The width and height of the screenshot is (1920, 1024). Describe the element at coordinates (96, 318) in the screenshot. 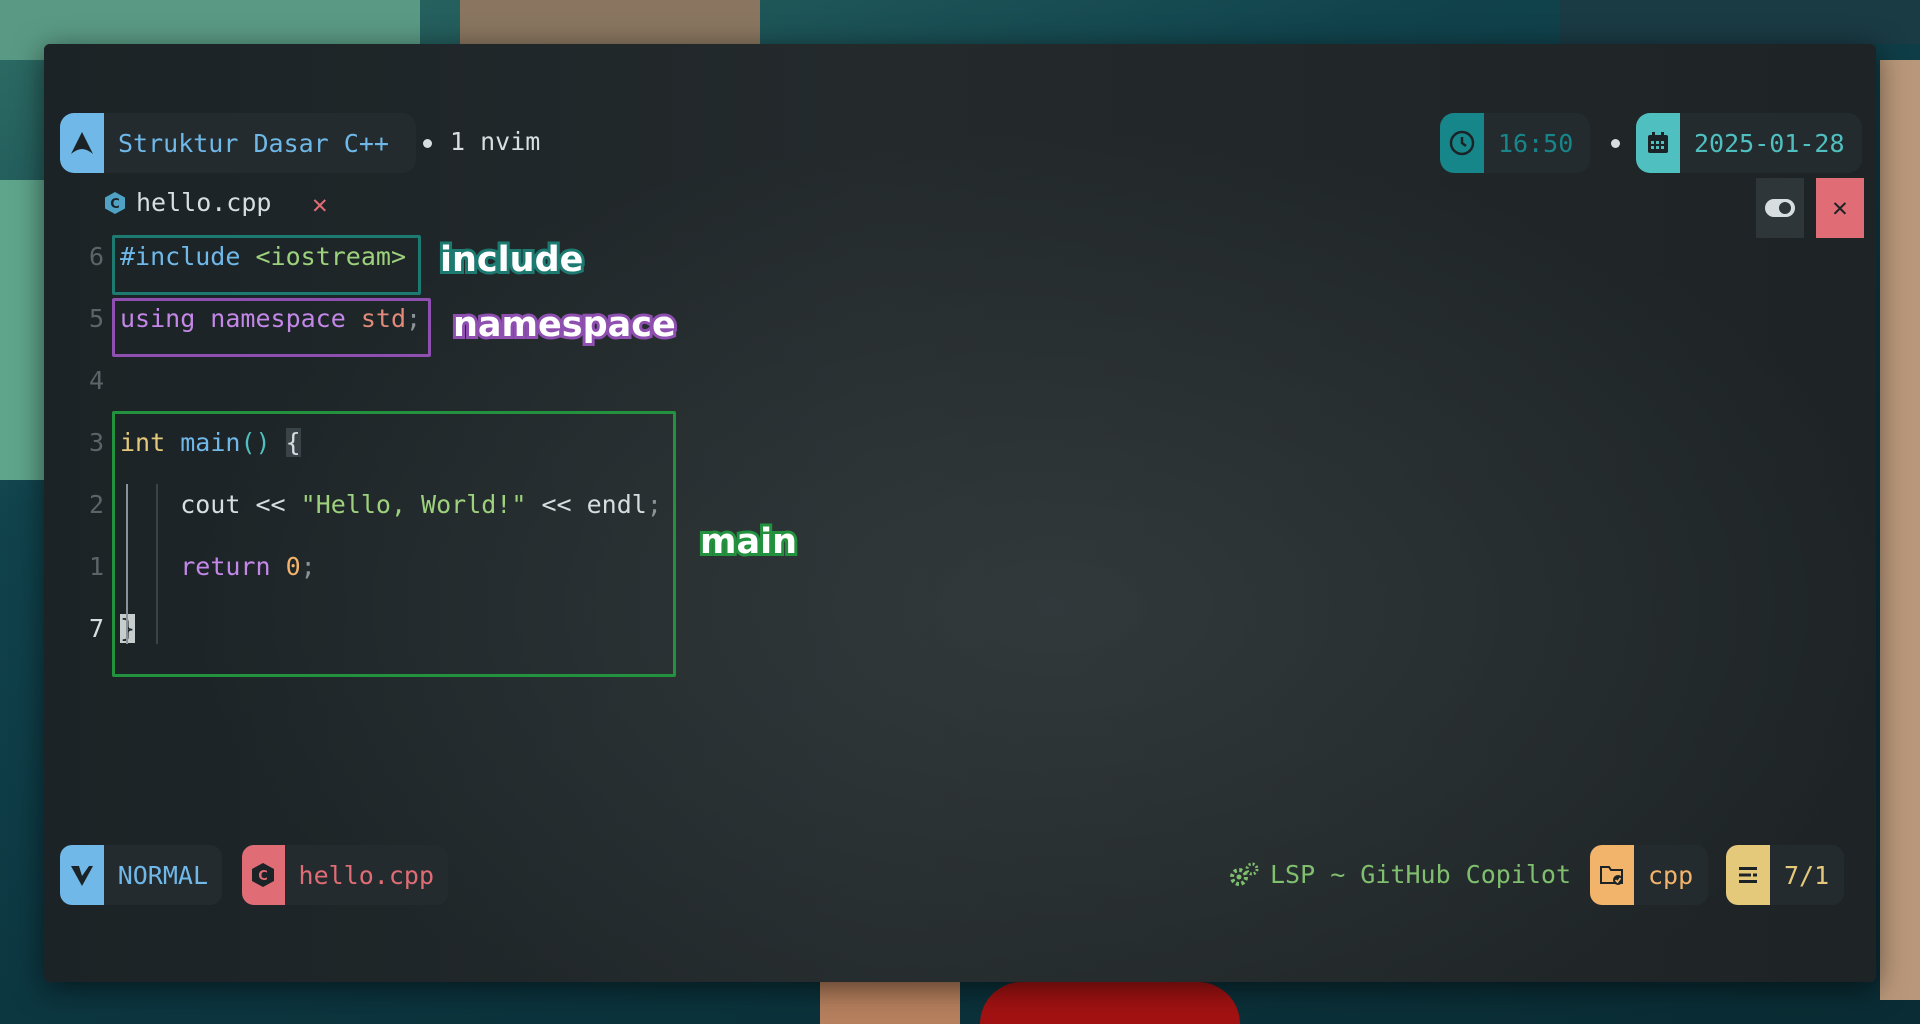

I see `line-number: 5` at that location.